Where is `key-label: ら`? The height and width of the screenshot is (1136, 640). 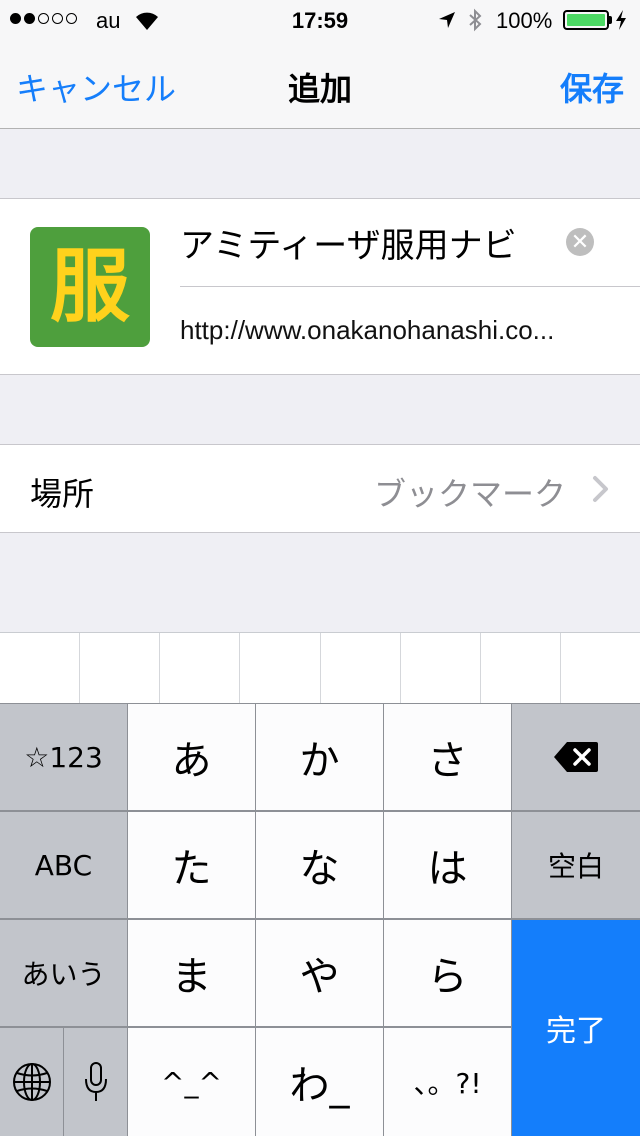
key-label: ら is located at coordinates (447, 977).